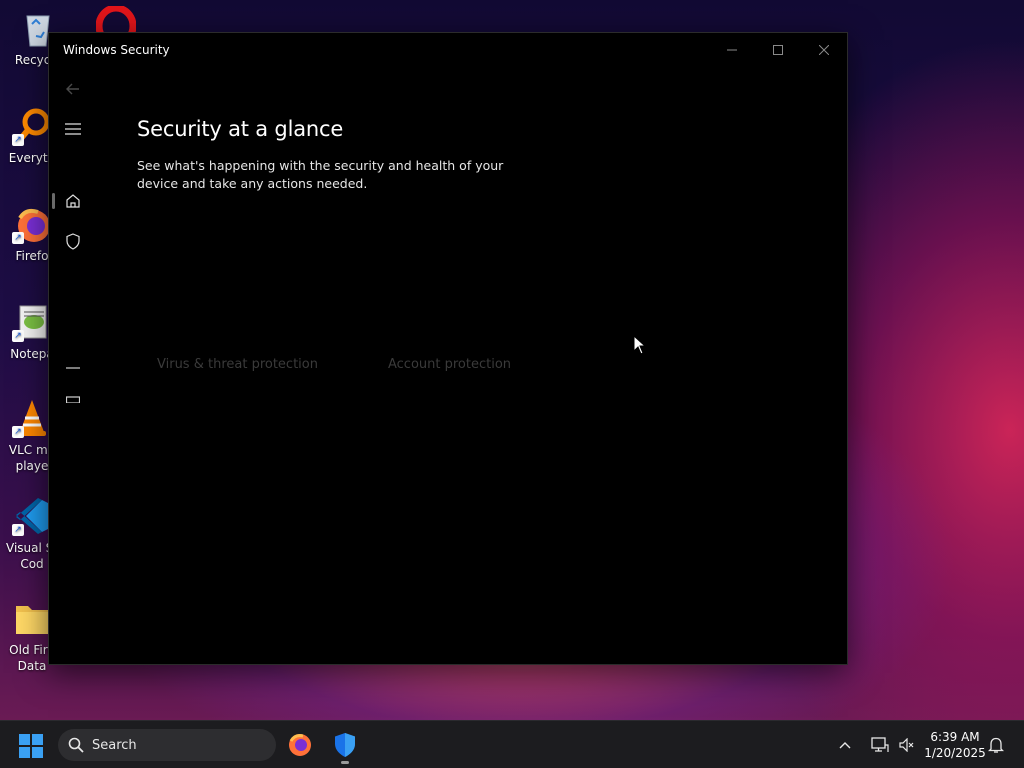  What do you see at coordinates (32, 418) in the screenshot?
I see `vlc-icon: ↗` at bounding box center [32, 418].